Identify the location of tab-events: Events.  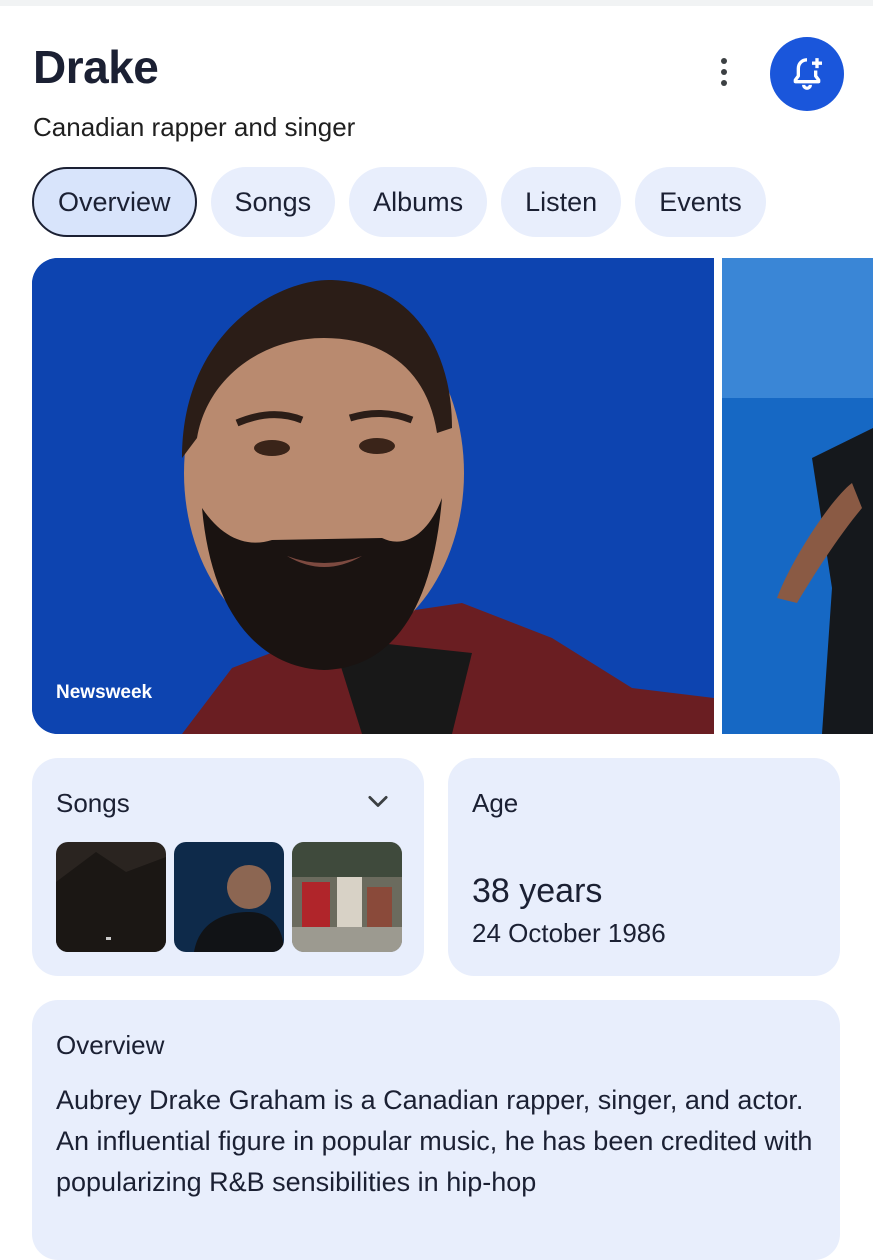
(700, 202).